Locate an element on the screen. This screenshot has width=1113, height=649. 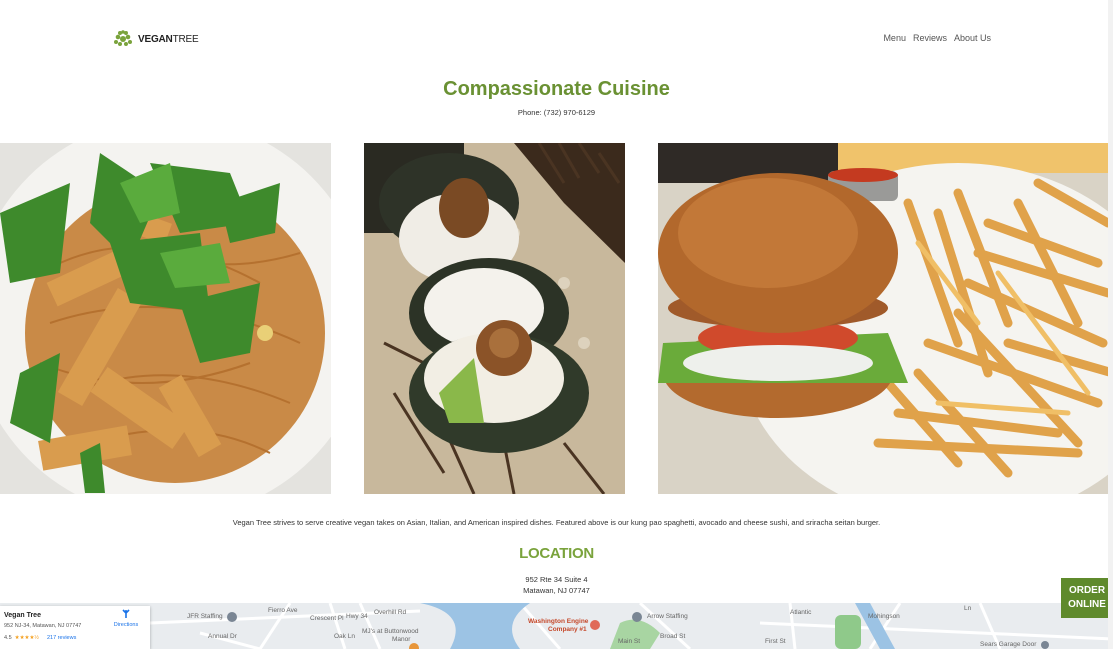
logo: VEGANTREE is located at coordinates (155, 39).